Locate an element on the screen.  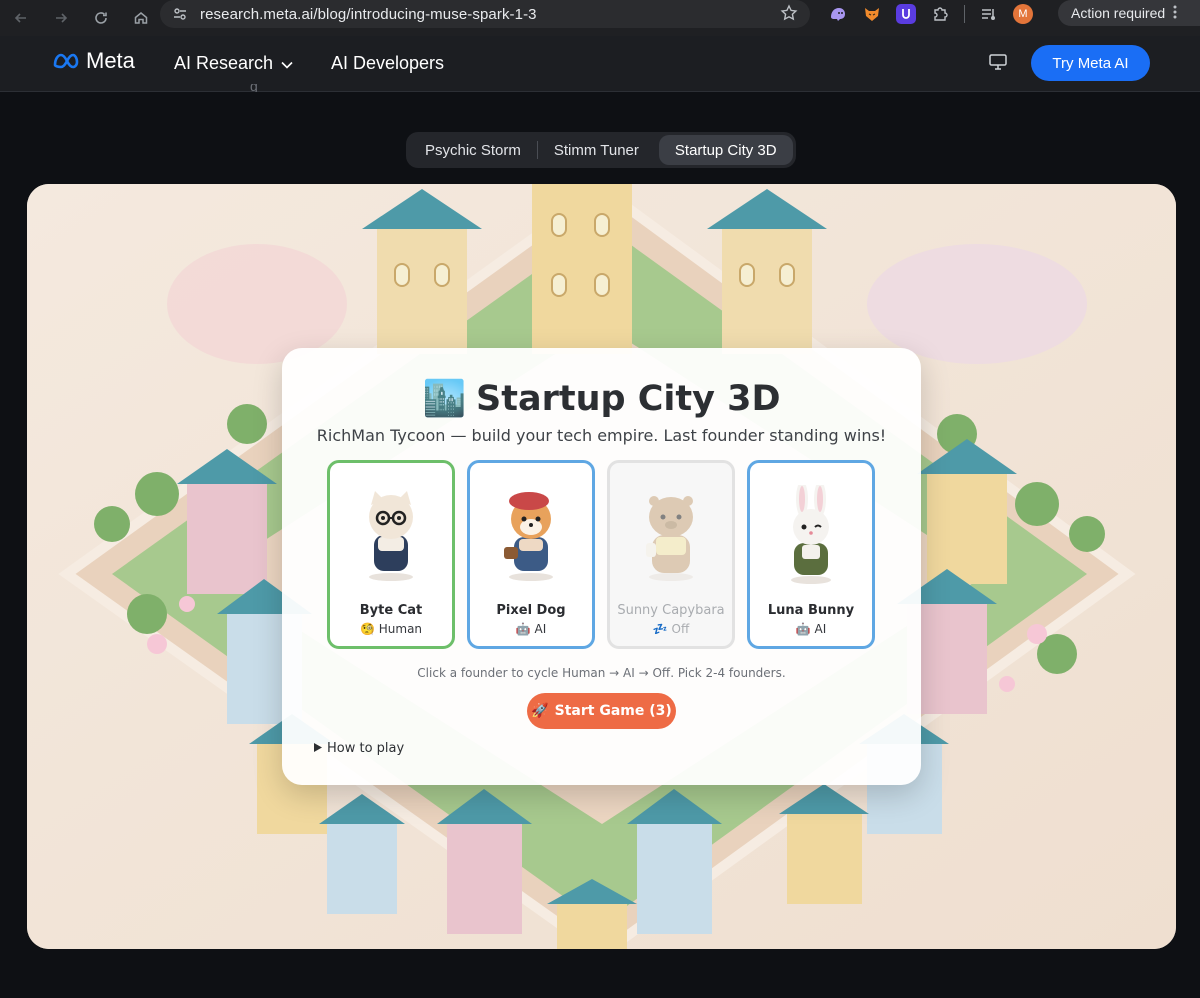
fox-extension-icon is located at coordinates (872, 14).